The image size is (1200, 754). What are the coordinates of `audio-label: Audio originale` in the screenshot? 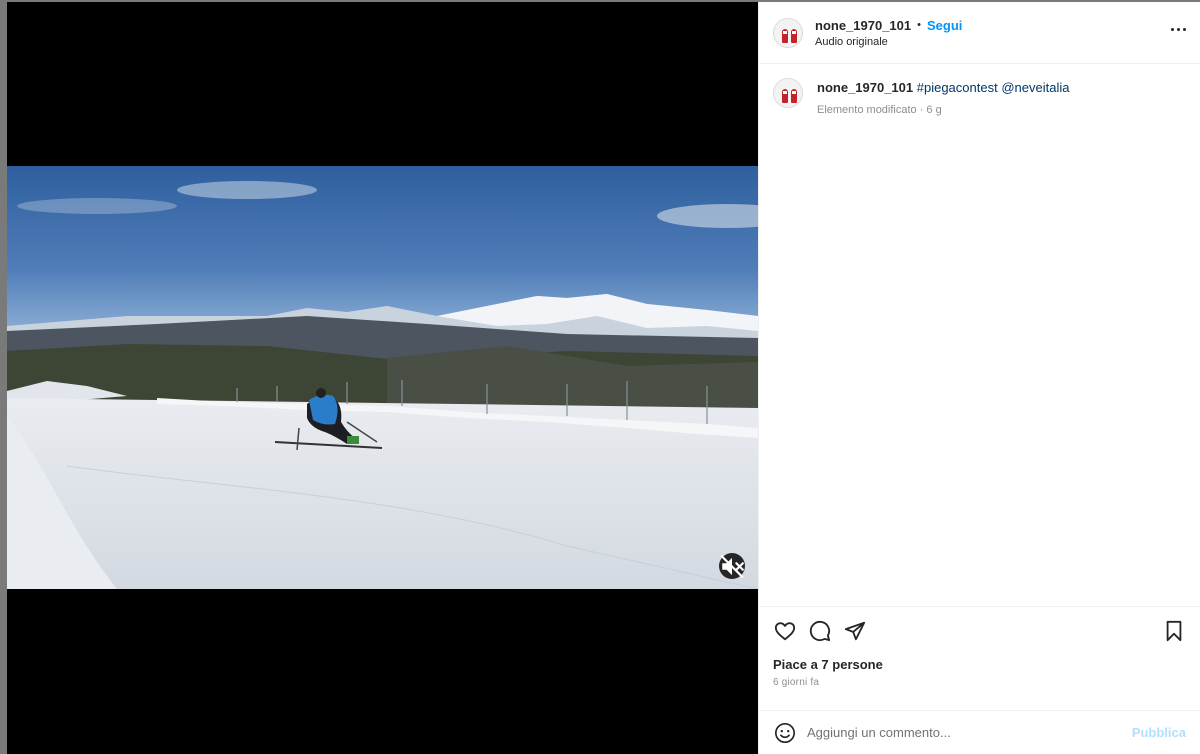 It's located at (888, 42).